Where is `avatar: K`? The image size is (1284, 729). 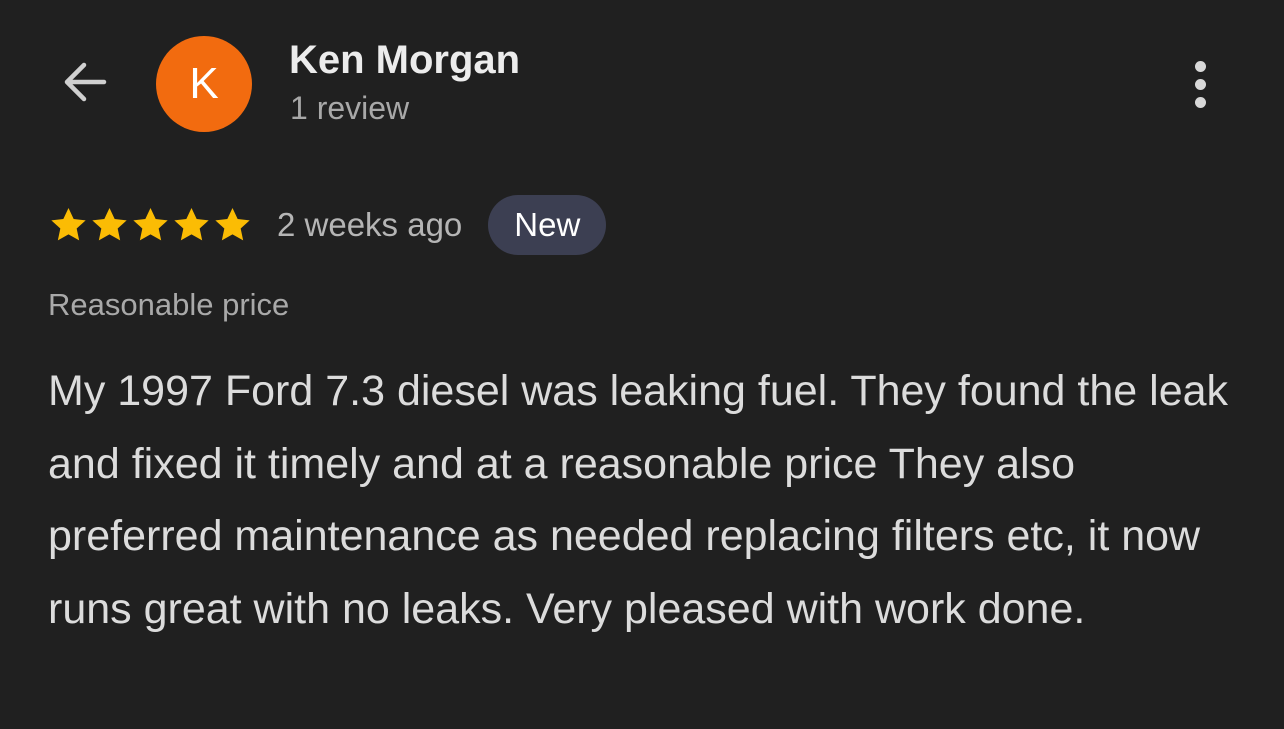 avatar: K is located at coordinates (204, 84).